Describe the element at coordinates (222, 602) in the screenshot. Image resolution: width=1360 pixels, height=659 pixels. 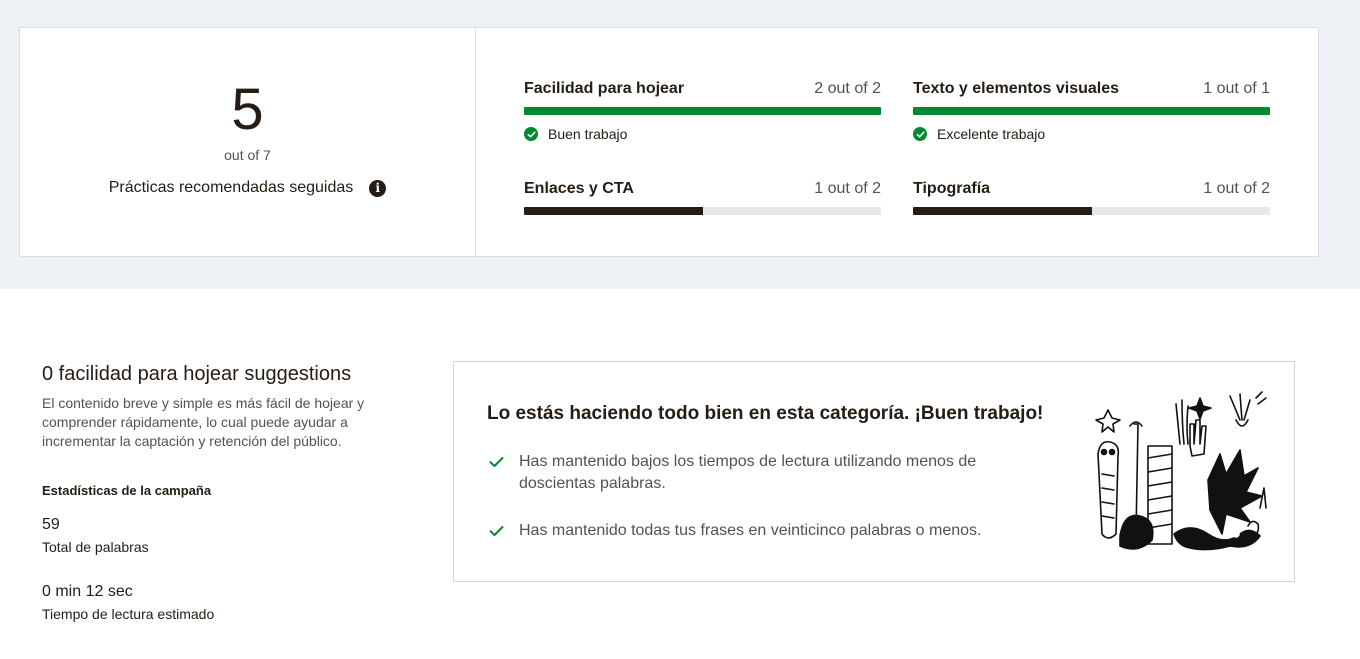
I see `stat-reading-time: 0 min 12 sec Tiempo de lectura estimado` at that location.